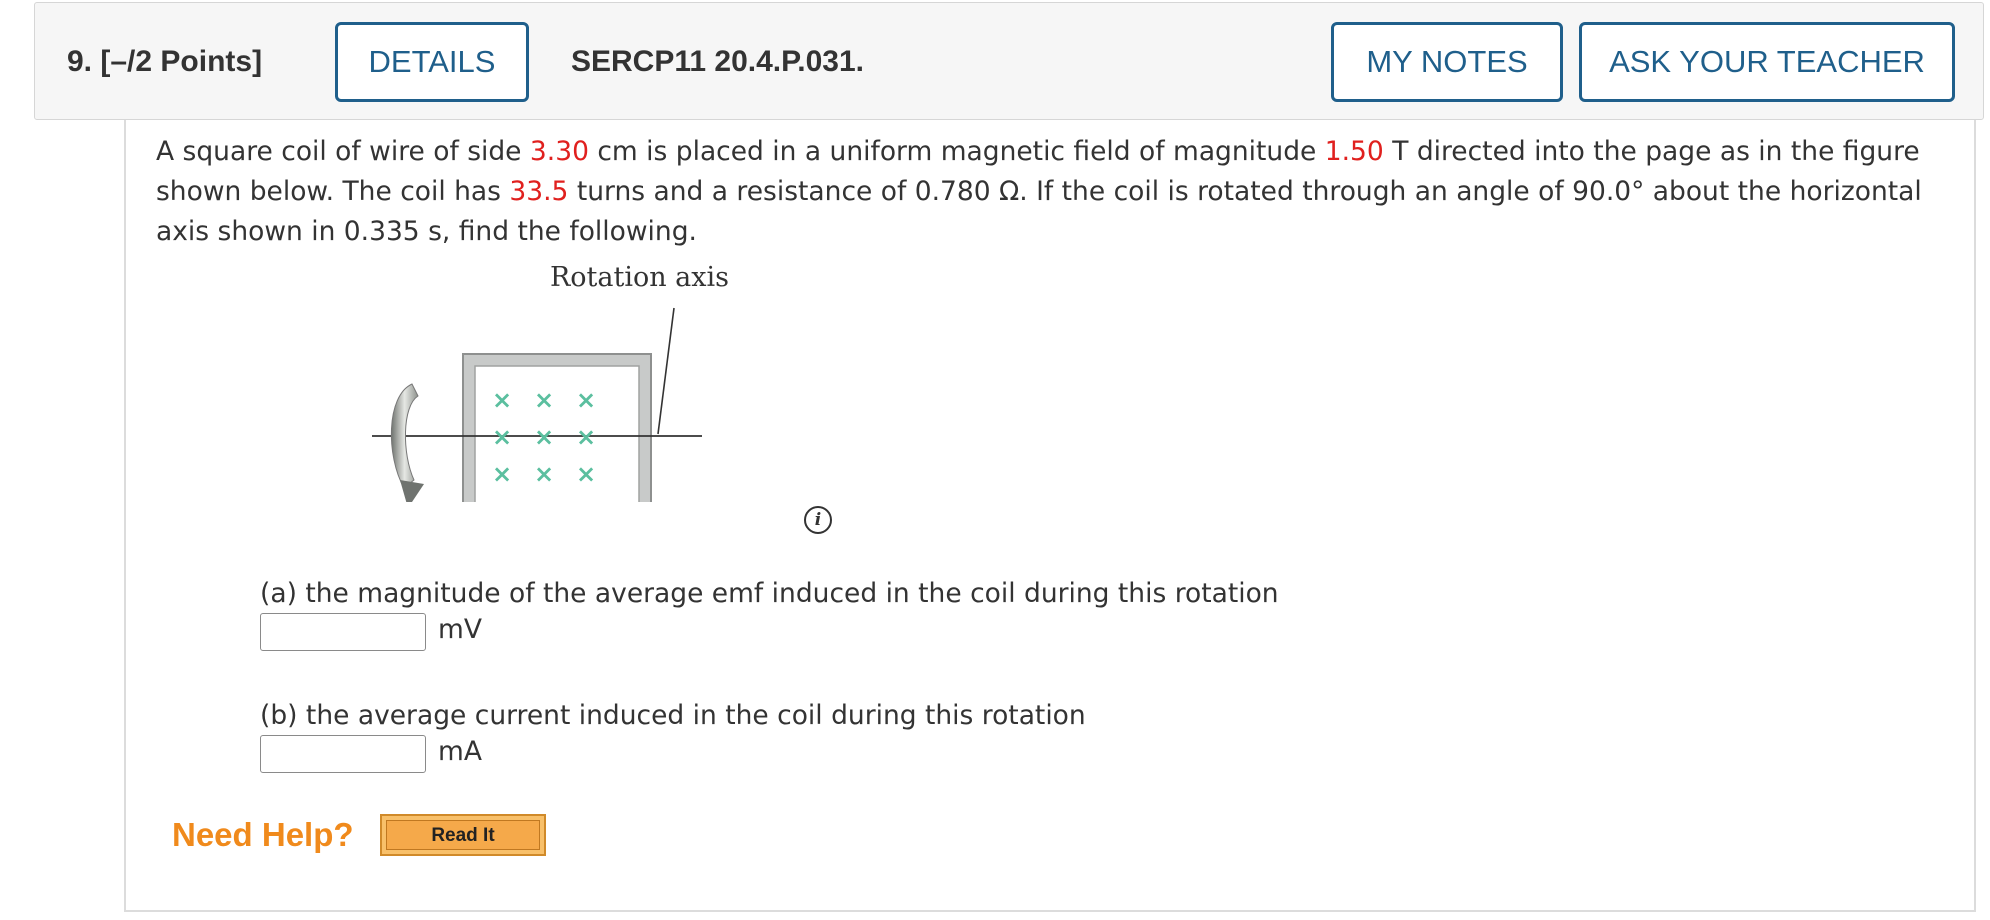 This screenshot has height=920, width=1990. I want to click on need-help-label: Need Help?, so click(263, 834).